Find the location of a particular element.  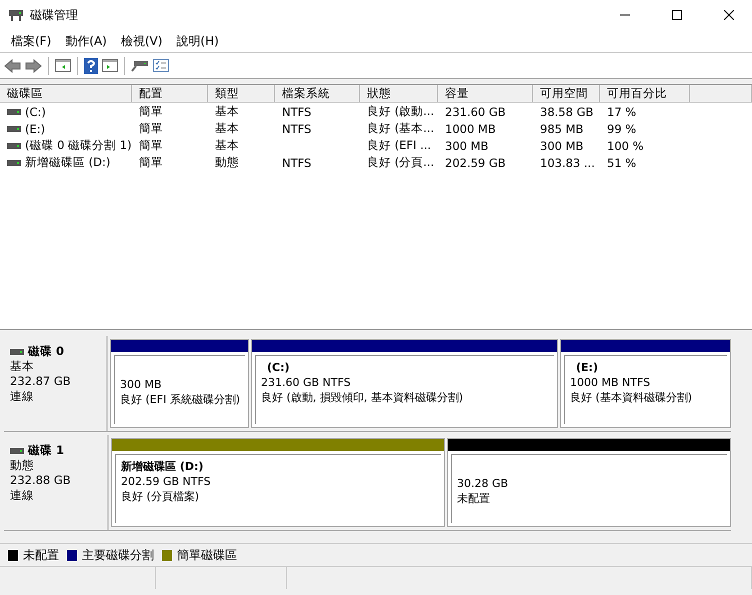

partition-size: 231.60 GB NTFS is located at coordinates (306, 382).